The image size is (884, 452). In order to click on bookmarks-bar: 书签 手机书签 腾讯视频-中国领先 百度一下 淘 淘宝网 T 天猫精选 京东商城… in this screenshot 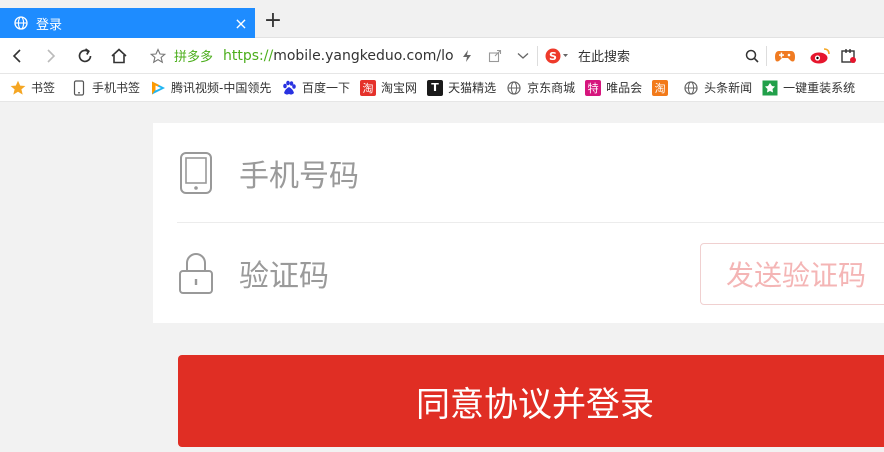, I will do `click(442, 88)`.